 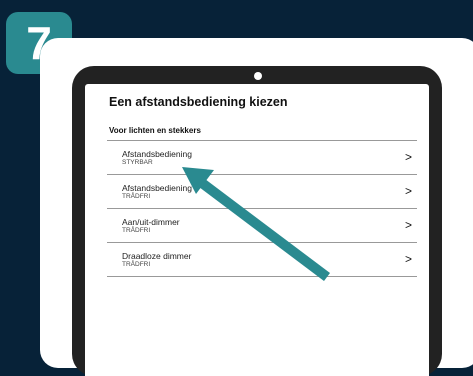 What do you see at coordinates (262, 226) in the screenshot?
I see `list-item-on-off-dimmer: Aan/uit-dimmer TRÅDFRI >` at bounding box center [262, 226].